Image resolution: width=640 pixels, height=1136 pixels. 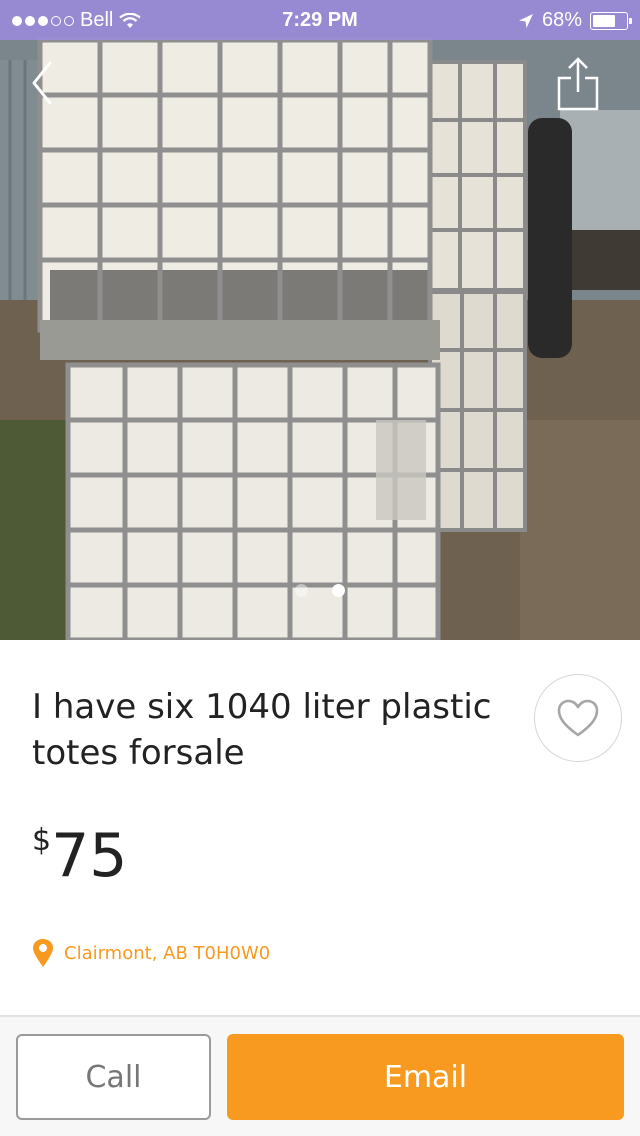 What do you see at coordinates (525, 20) in the screenshot?
I see `location-arrow-icon` at bounding box center [525, 20].